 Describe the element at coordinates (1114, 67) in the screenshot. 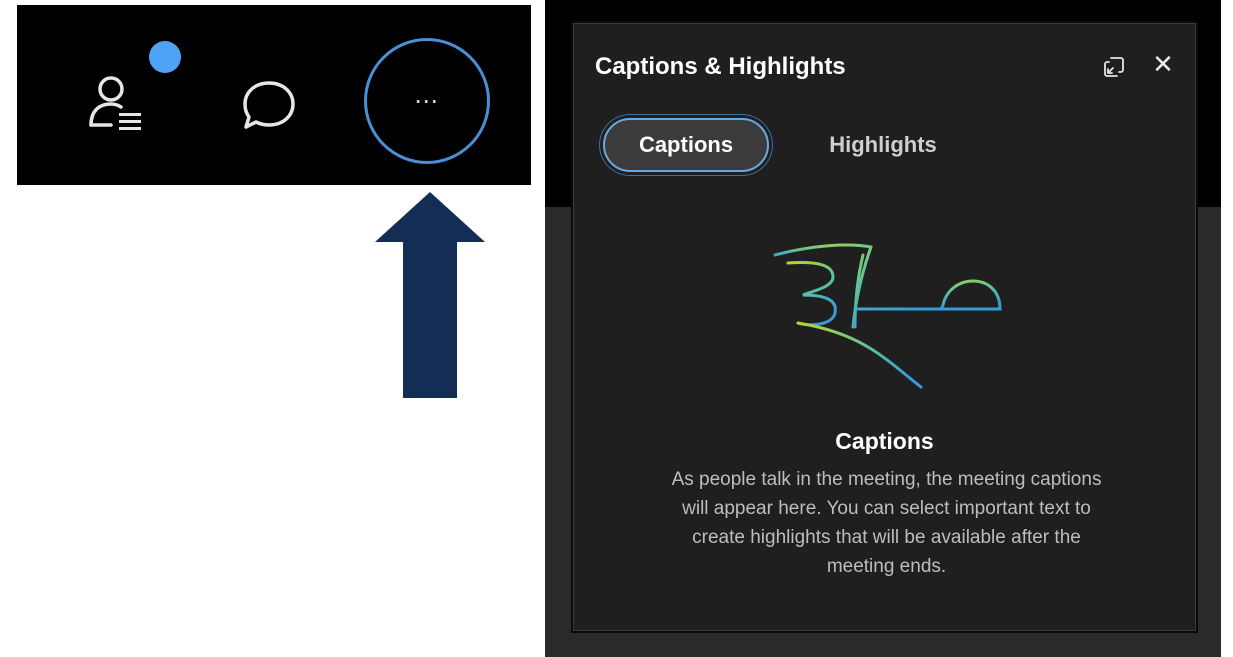

I see `popout-icon` at that location.